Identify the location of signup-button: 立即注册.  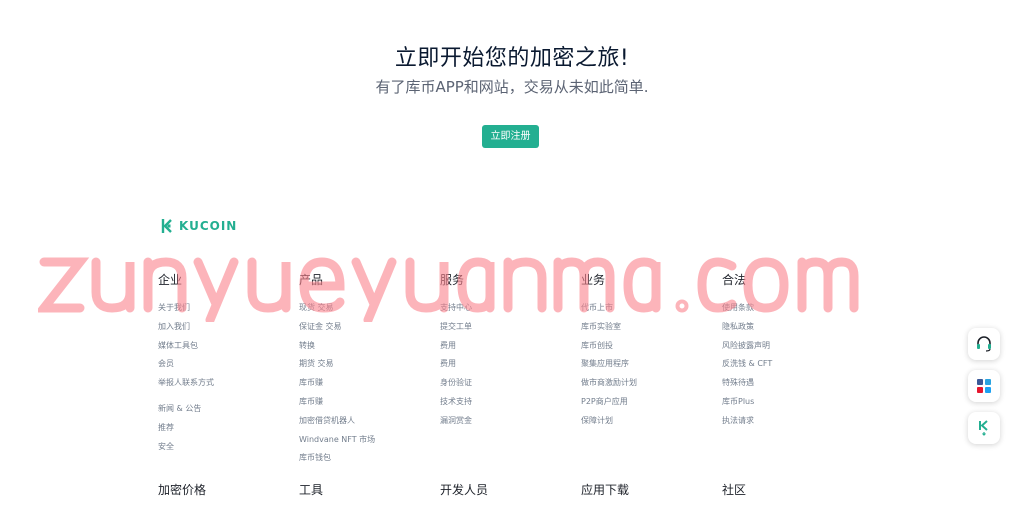
(510, 136).